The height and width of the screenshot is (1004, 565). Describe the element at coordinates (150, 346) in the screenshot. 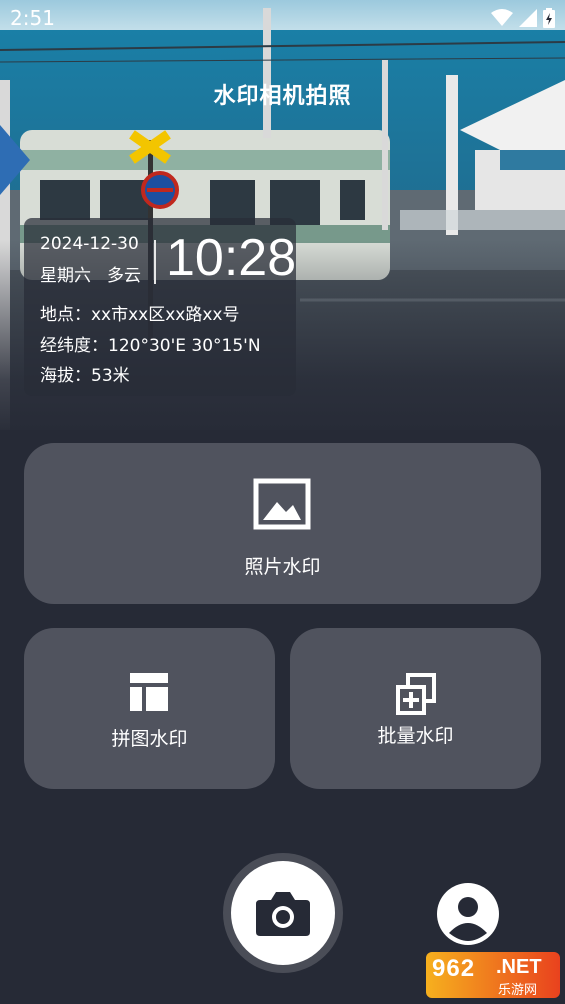

I see `watermark-coordinates: 经纬度：120°30'E 30°15'N` at that location.